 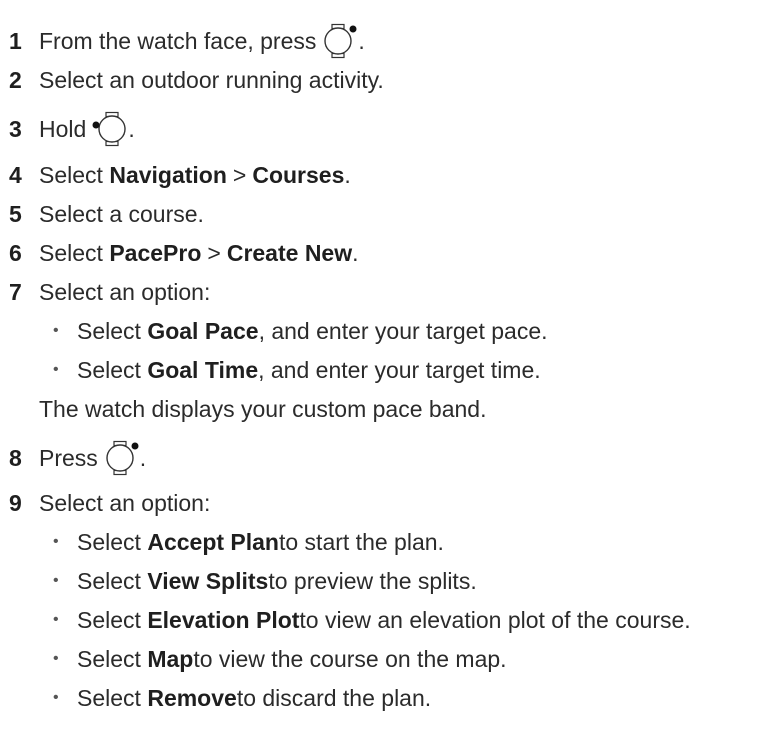 What do you see at coordinates (242, 697) in the screenshot?
I see `option-item: • Select Remove to discard the plan.` at bounding box center [242, 697].